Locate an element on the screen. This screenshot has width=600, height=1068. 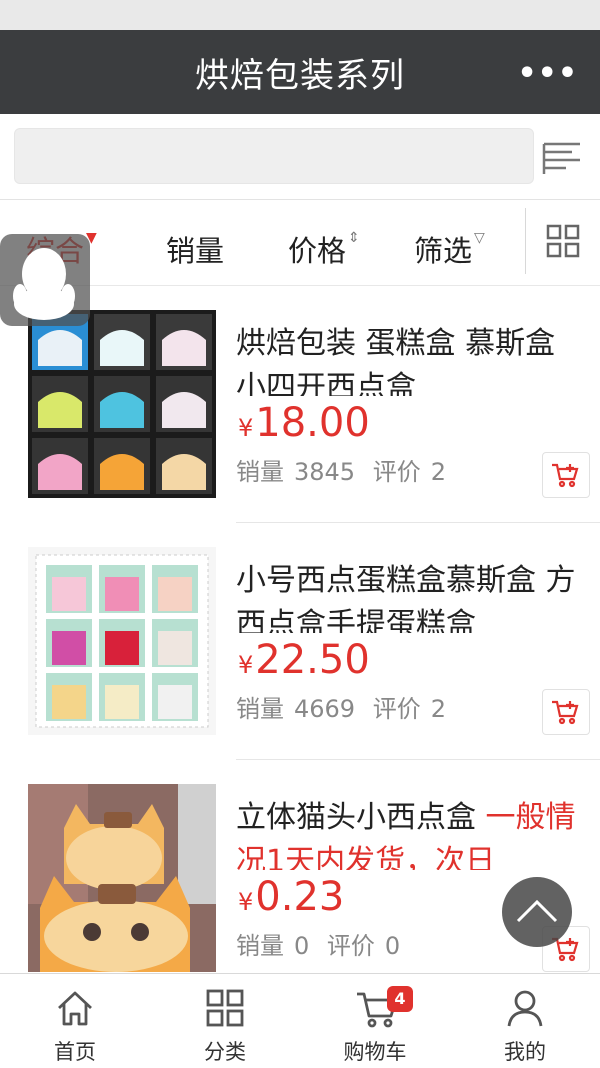
sort-price-label: 价格 is located at coordinates (317, 251).